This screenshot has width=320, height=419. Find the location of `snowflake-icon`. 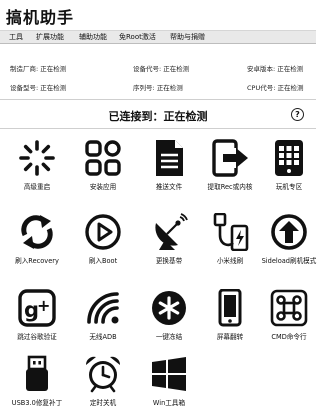

snowflake-icon is located at coordinates (169, 308).